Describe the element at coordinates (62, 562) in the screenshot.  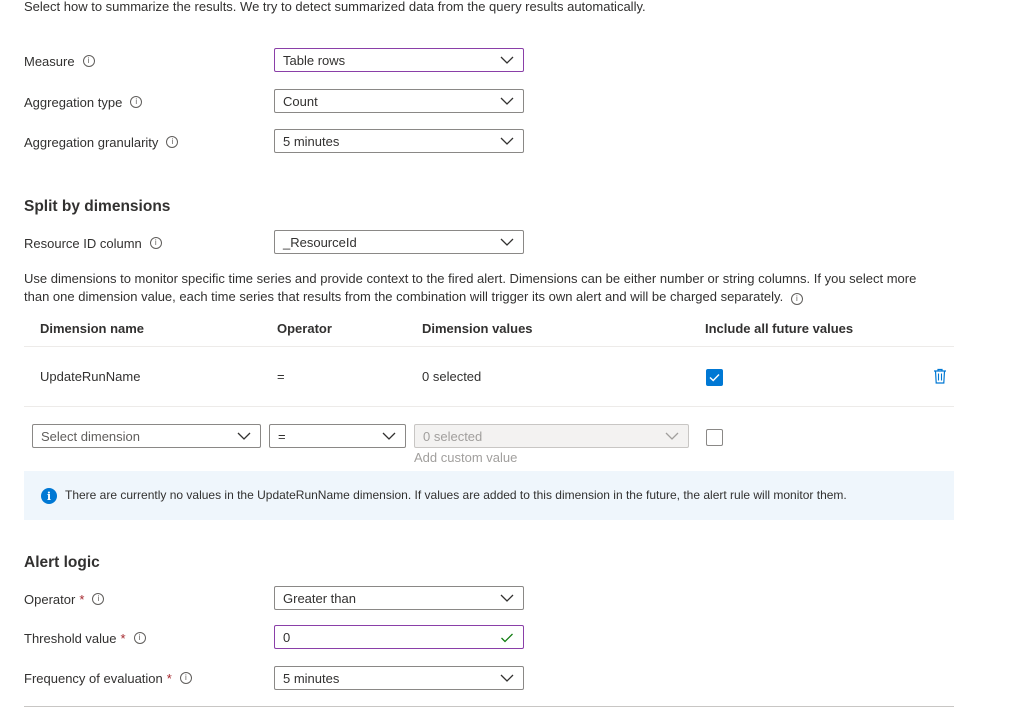
I see `alert-logic-heading: Alert logic` at that location.